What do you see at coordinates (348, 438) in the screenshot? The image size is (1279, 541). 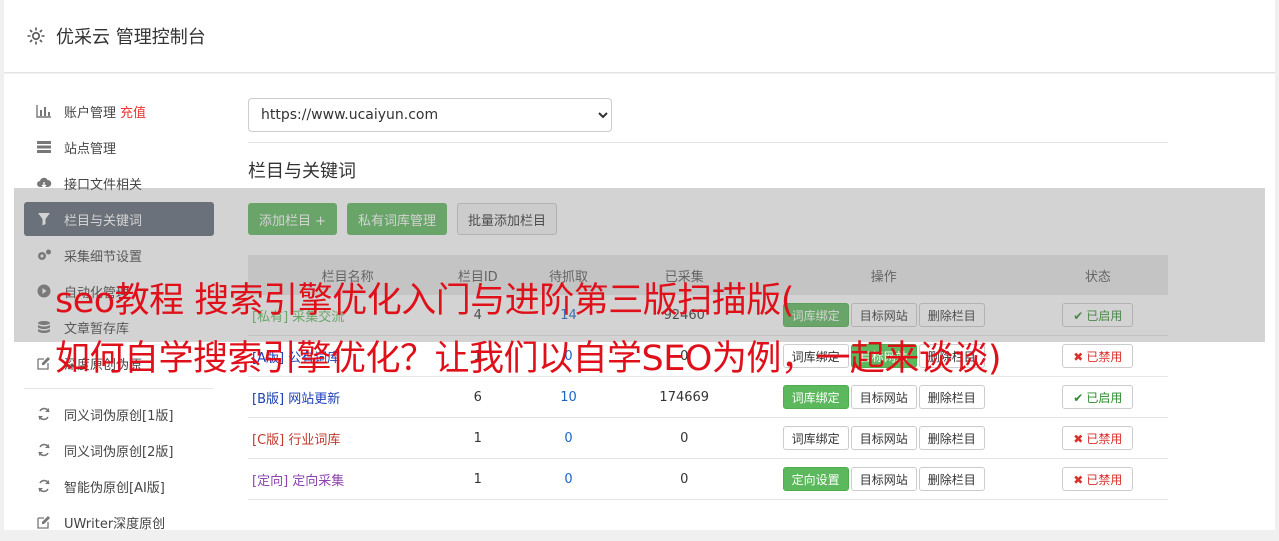 I see `column-name-cell: [C版] 行业词库` at bounding box center [348, 438].